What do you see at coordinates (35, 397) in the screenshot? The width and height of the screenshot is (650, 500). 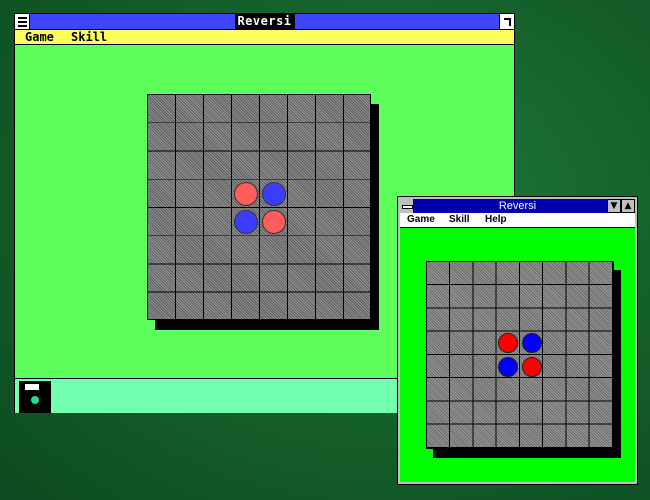 I see `floppy-disk-icon` at bounding box center [35, 397].